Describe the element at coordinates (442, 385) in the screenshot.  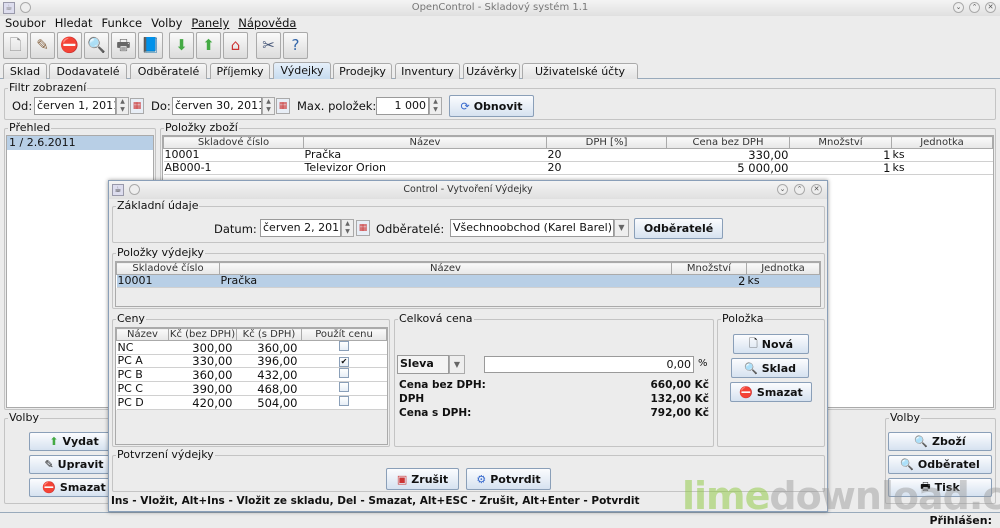
I see `total-line-label: Cena bez DPH:` at that location.